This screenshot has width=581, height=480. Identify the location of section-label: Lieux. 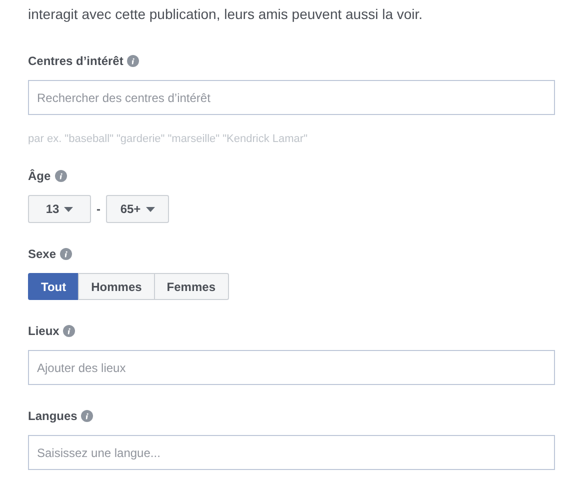
(44, 331).